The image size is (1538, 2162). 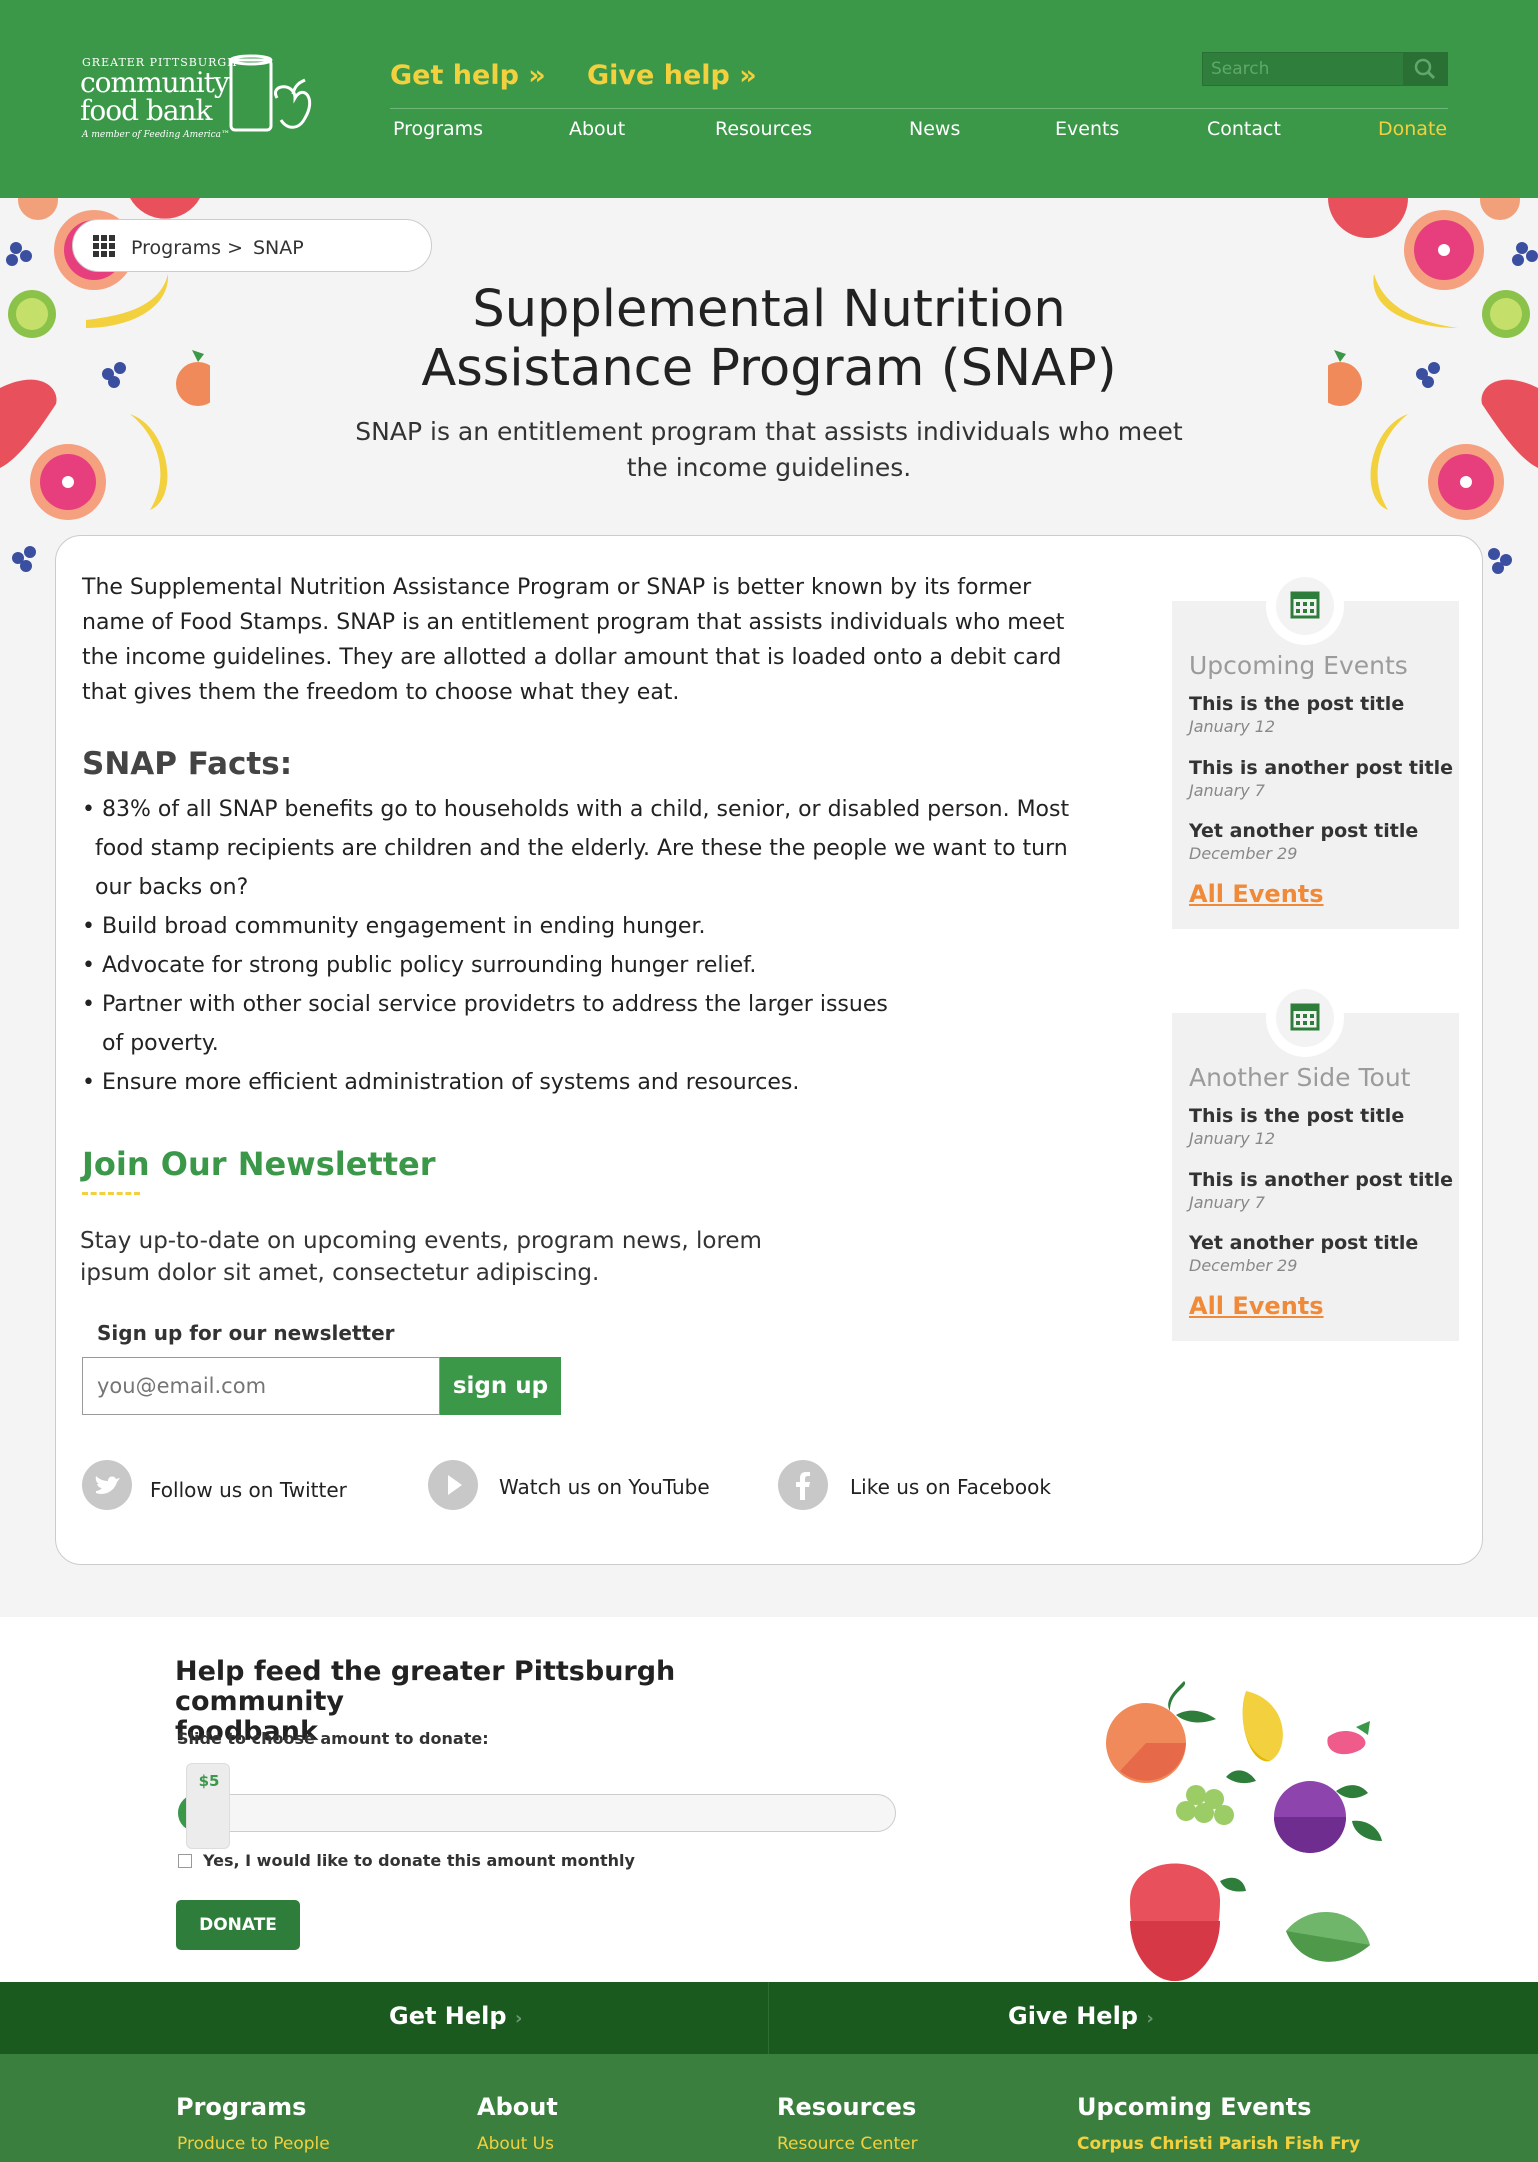 What do you see at coordinates (604, 1487) in the screenshot?
I see `youtube-label: Watch us on YouTube` at bounding box center [604, 1487].